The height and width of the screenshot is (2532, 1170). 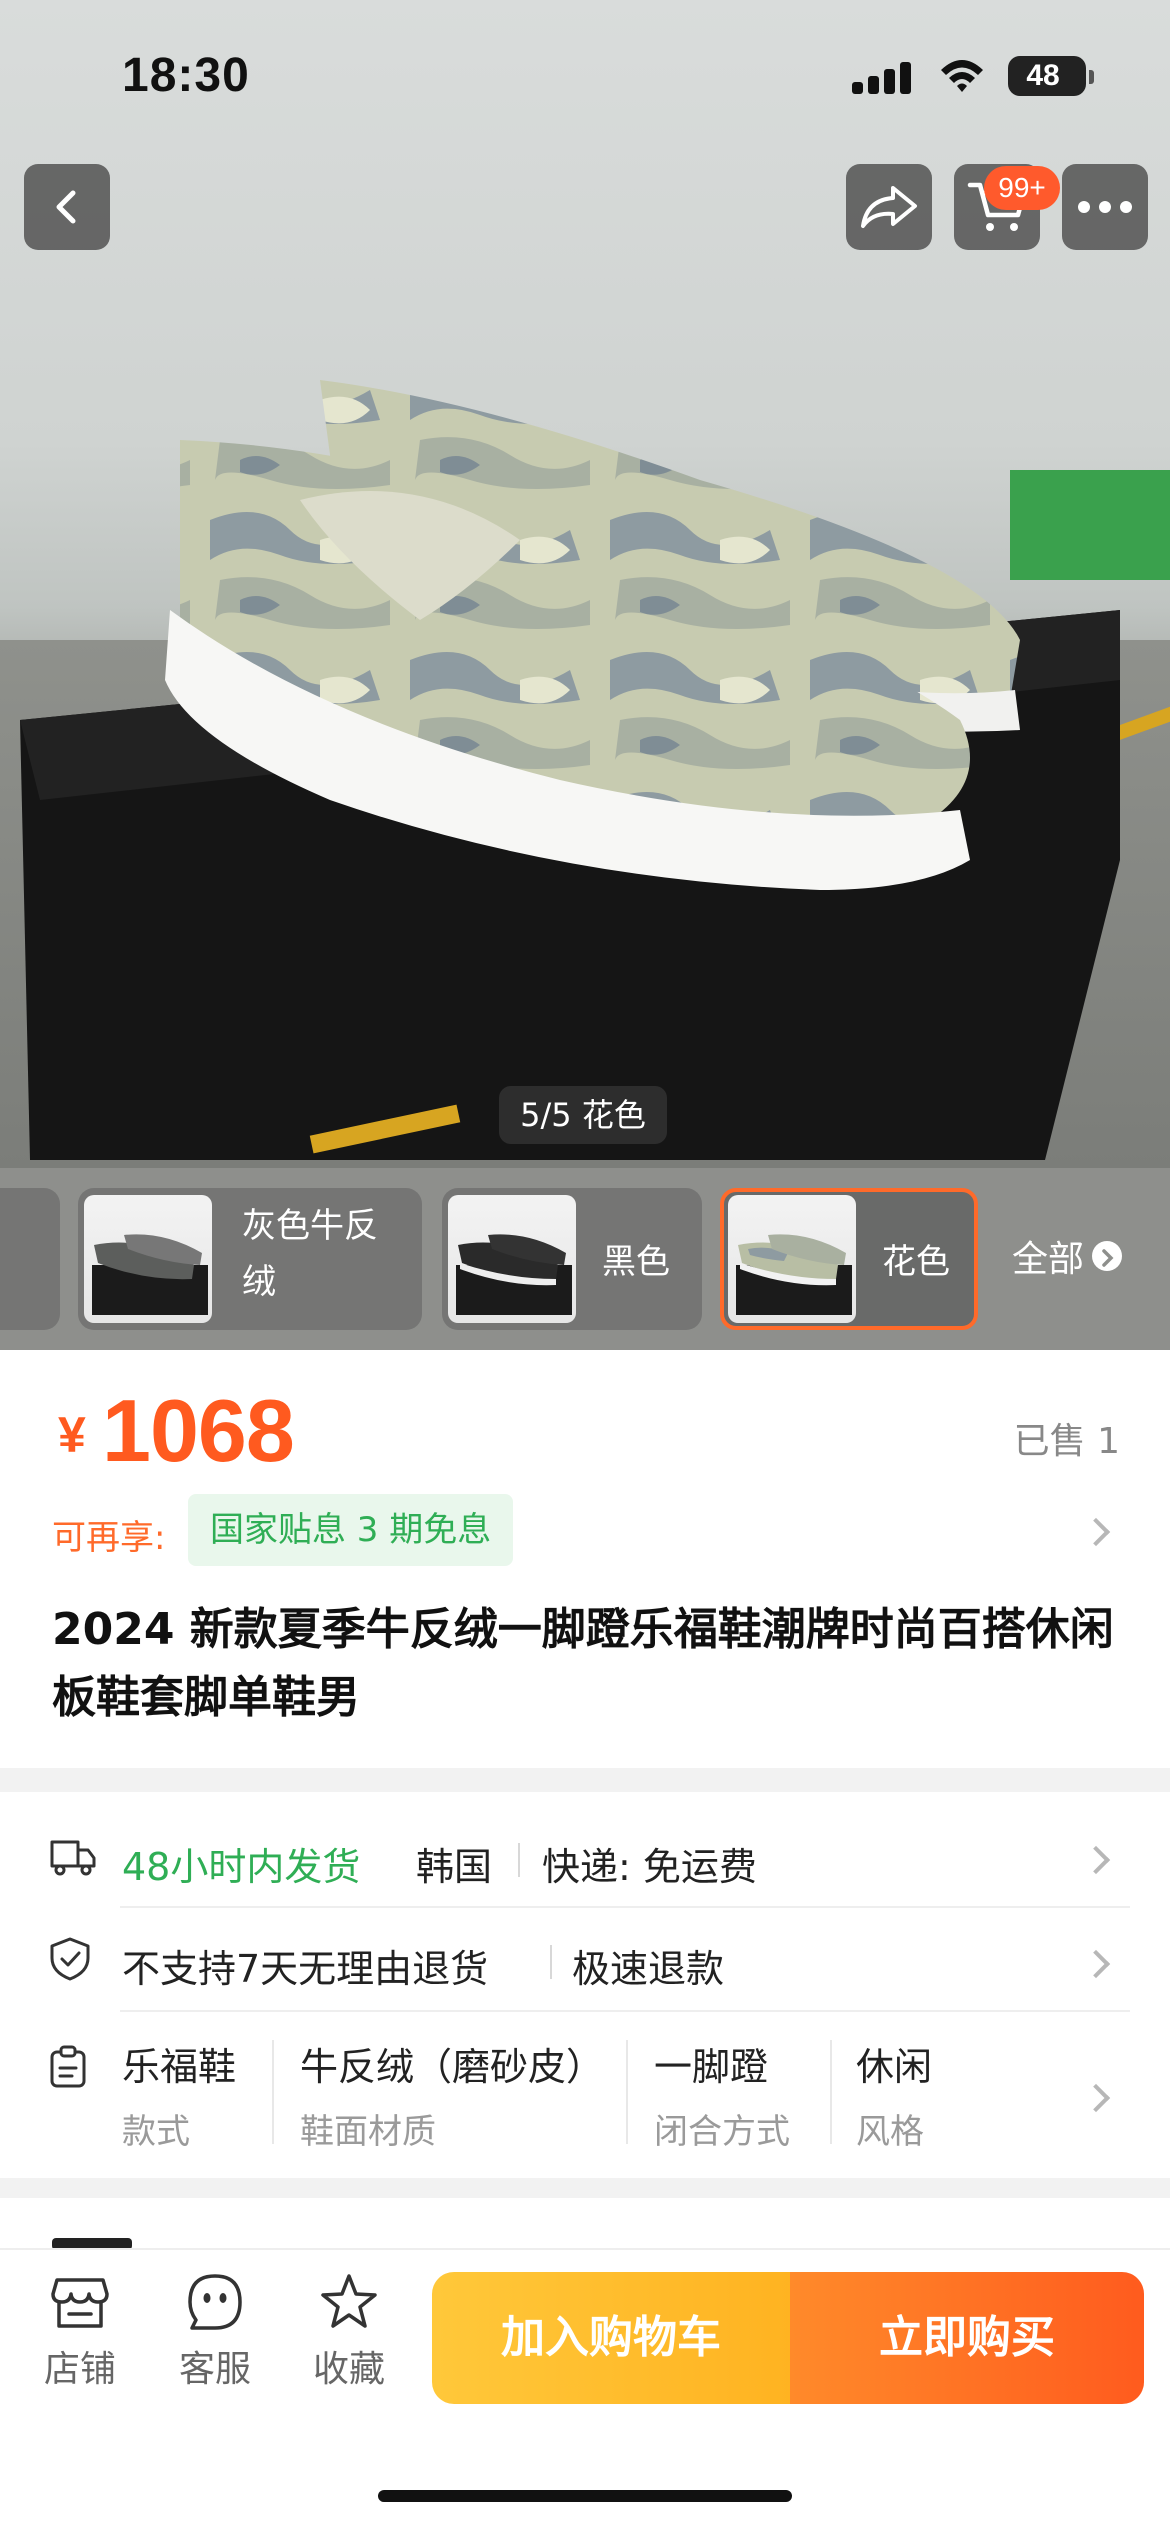 I want to click on service-label: 客服, so click(x=214, y=2369).